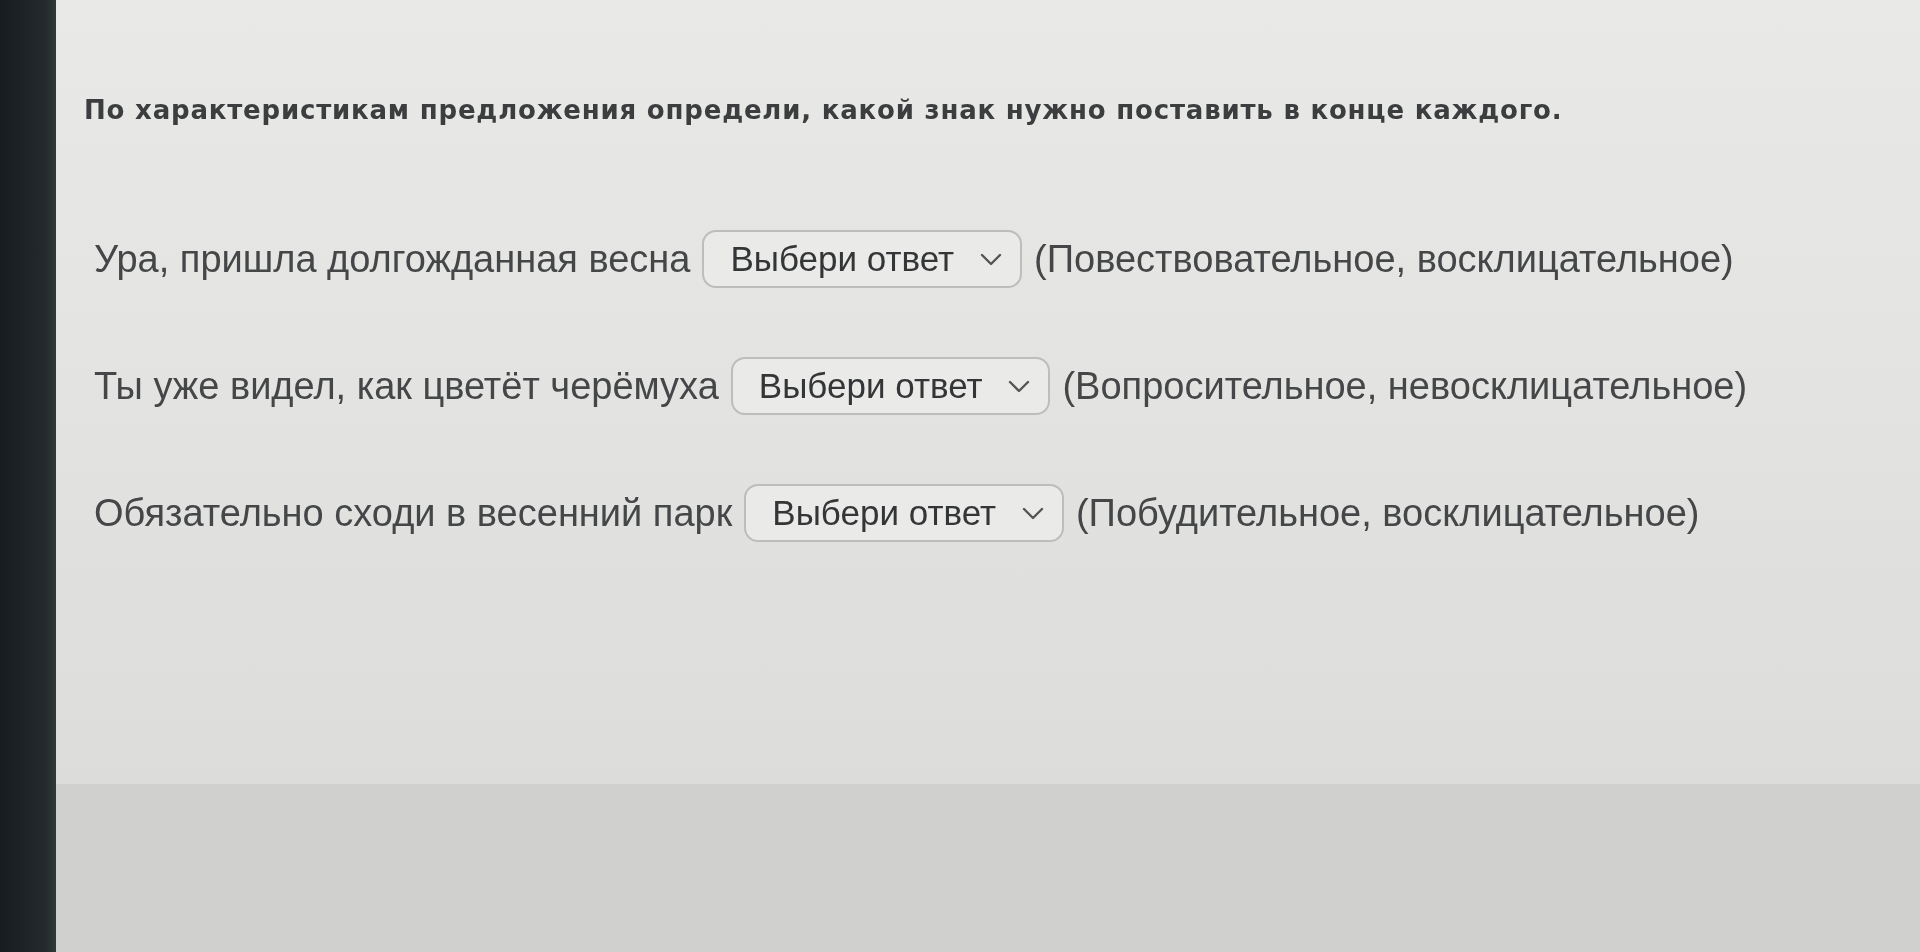  I want to click on sentence-type-hint: (Повествовательное, восклицательное), so click(1384, 259).